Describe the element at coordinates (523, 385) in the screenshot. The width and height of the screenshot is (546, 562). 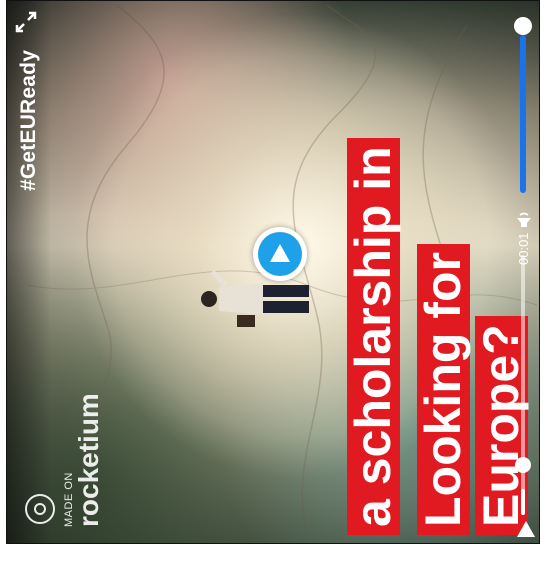
I see `seek-bar` at that location.